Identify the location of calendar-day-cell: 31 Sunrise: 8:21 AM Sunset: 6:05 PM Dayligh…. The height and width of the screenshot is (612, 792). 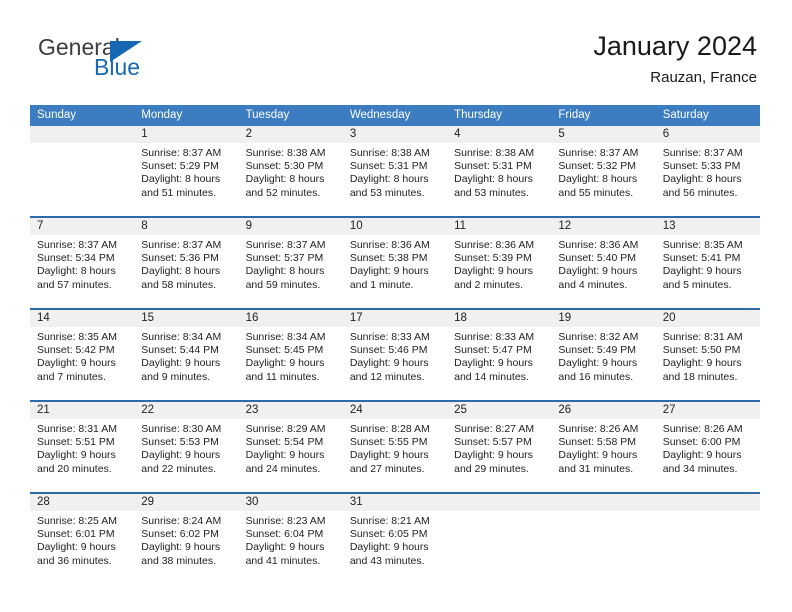
(395, 538).